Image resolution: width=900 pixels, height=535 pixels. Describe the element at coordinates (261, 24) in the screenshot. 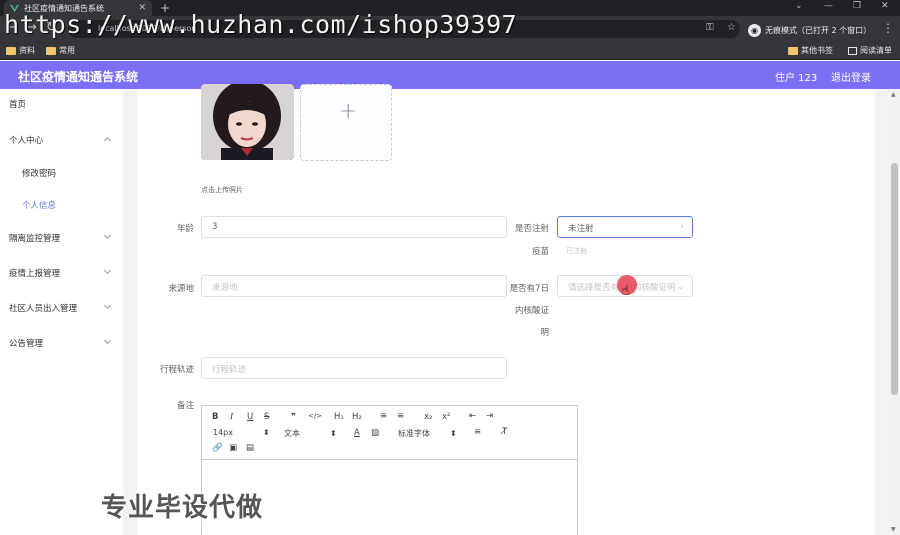

I see `watermark-text: https://www.huzhan.com/ishop39397` at that location.